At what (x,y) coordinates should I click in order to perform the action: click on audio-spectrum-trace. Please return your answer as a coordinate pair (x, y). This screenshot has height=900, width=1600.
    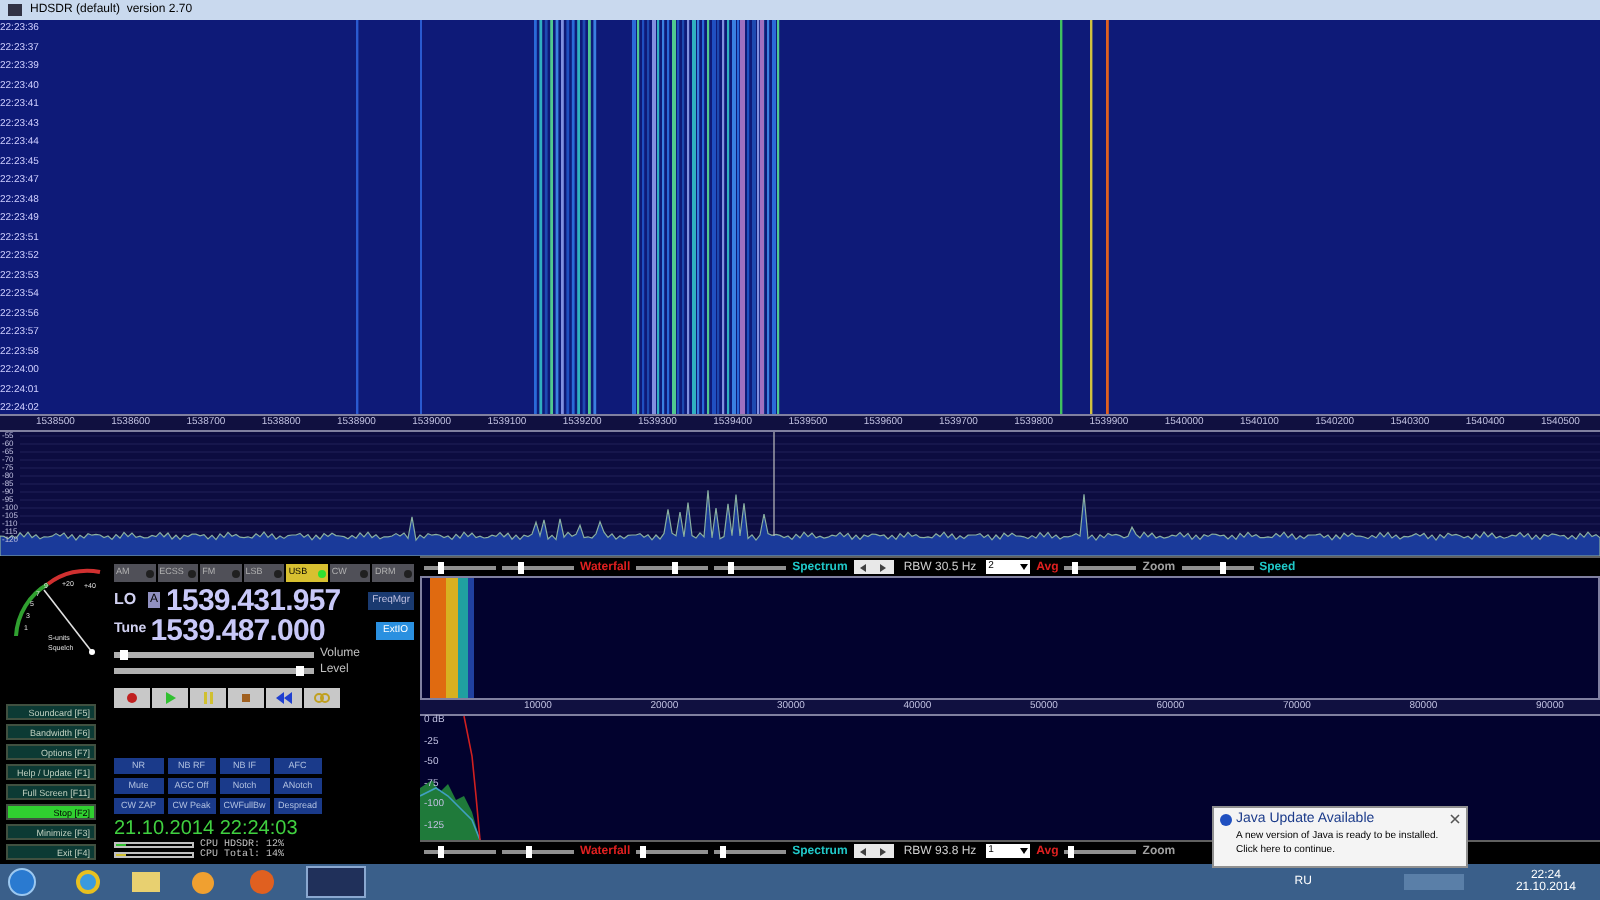
    Looking at the image, I should click on (451, 778).